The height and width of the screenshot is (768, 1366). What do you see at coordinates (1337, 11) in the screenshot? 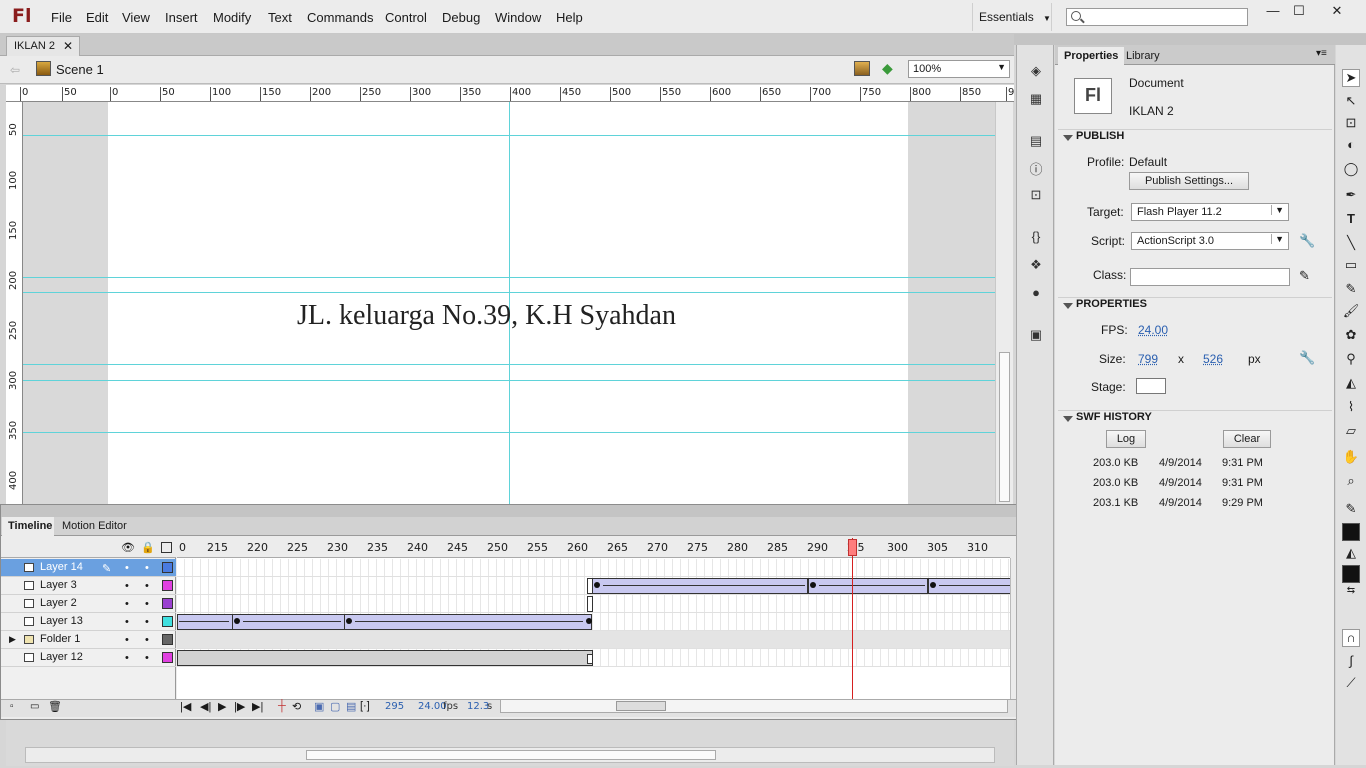
I see `close-window-button: ✕` at bounding box center [1337, 11].